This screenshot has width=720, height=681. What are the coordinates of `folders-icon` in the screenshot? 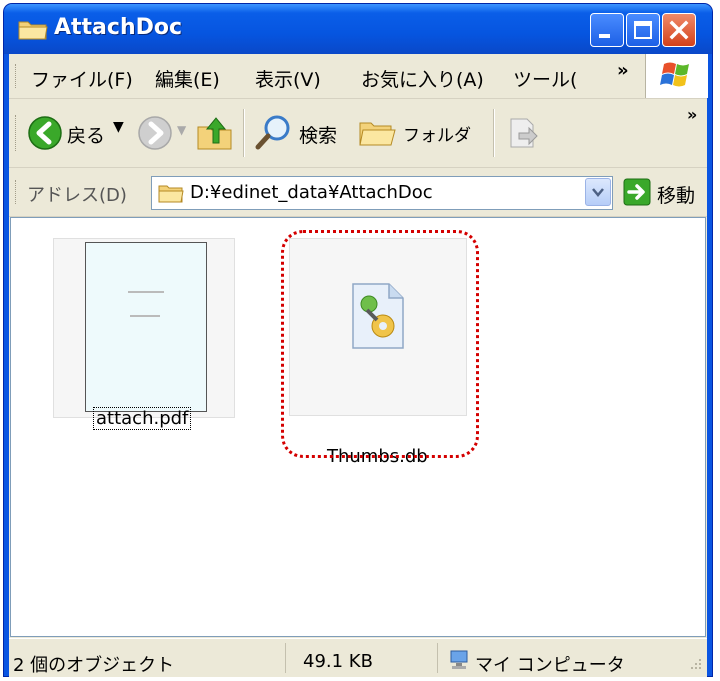 It's located at (377, 134).